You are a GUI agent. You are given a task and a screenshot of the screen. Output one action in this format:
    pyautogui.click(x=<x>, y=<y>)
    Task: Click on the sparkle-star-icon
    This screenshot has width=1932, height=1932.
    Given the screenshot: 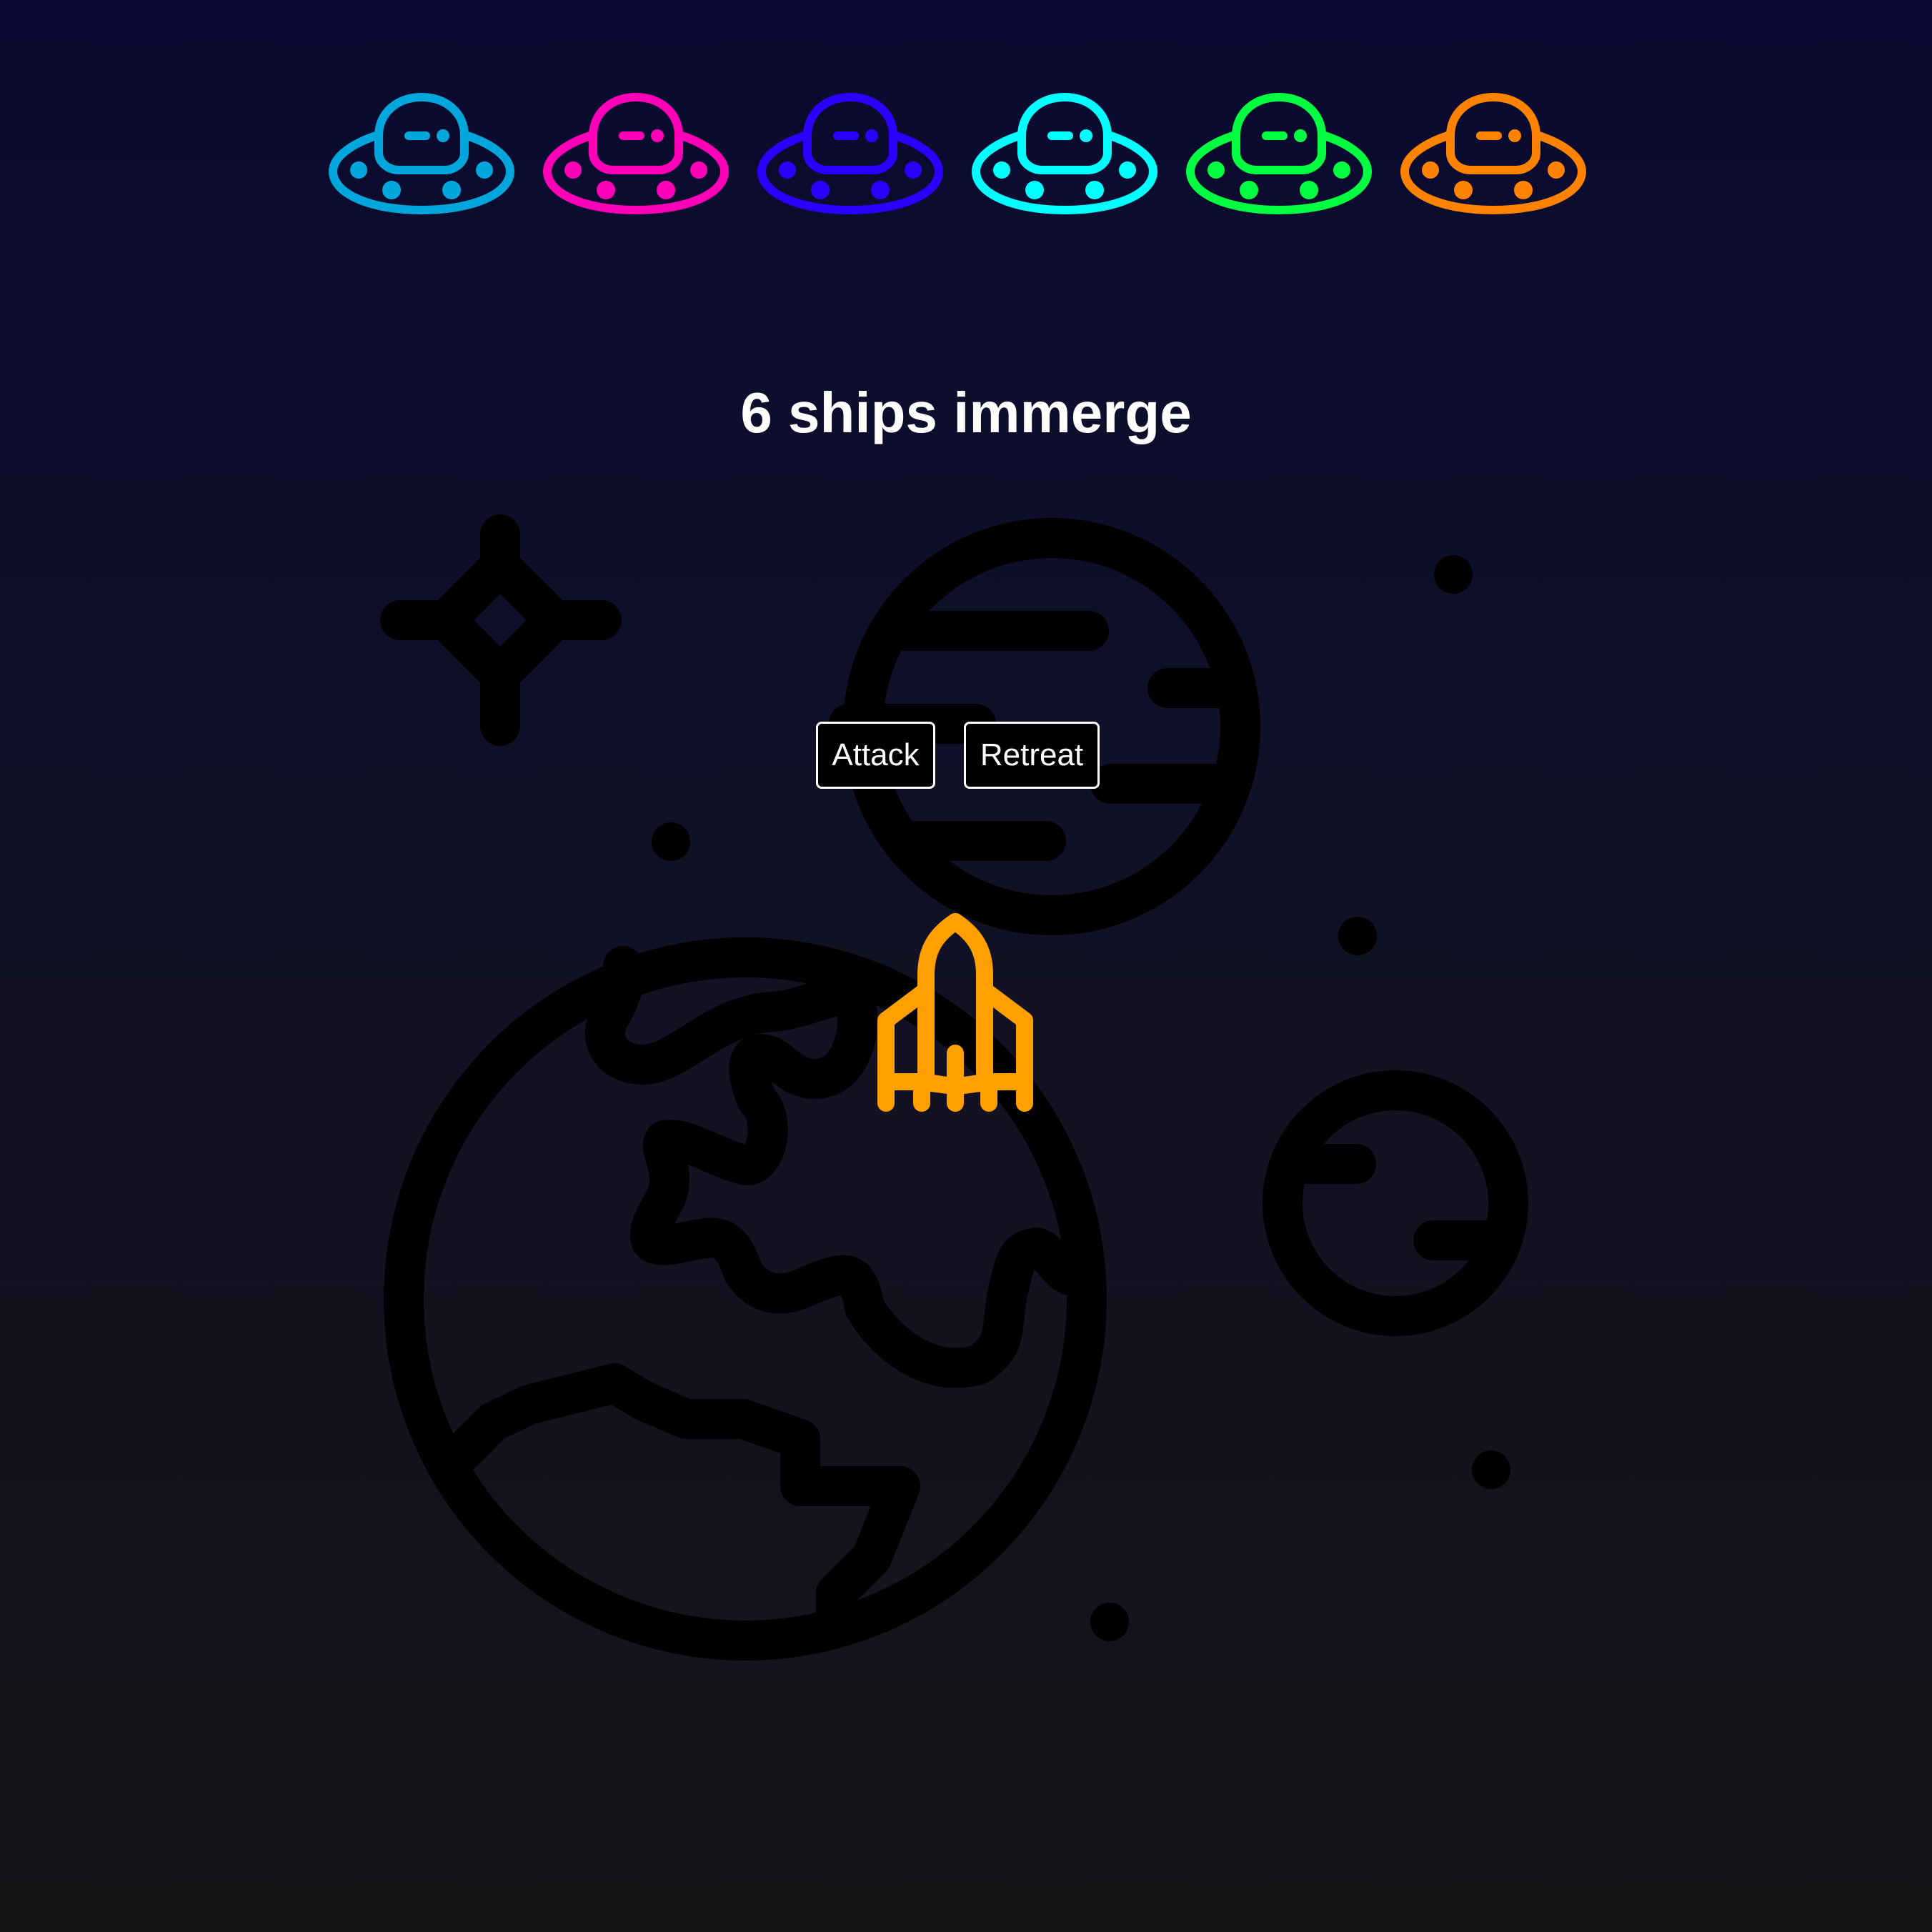 What is the action you would take?
    pyautogui.click(x=501, y=630)
    